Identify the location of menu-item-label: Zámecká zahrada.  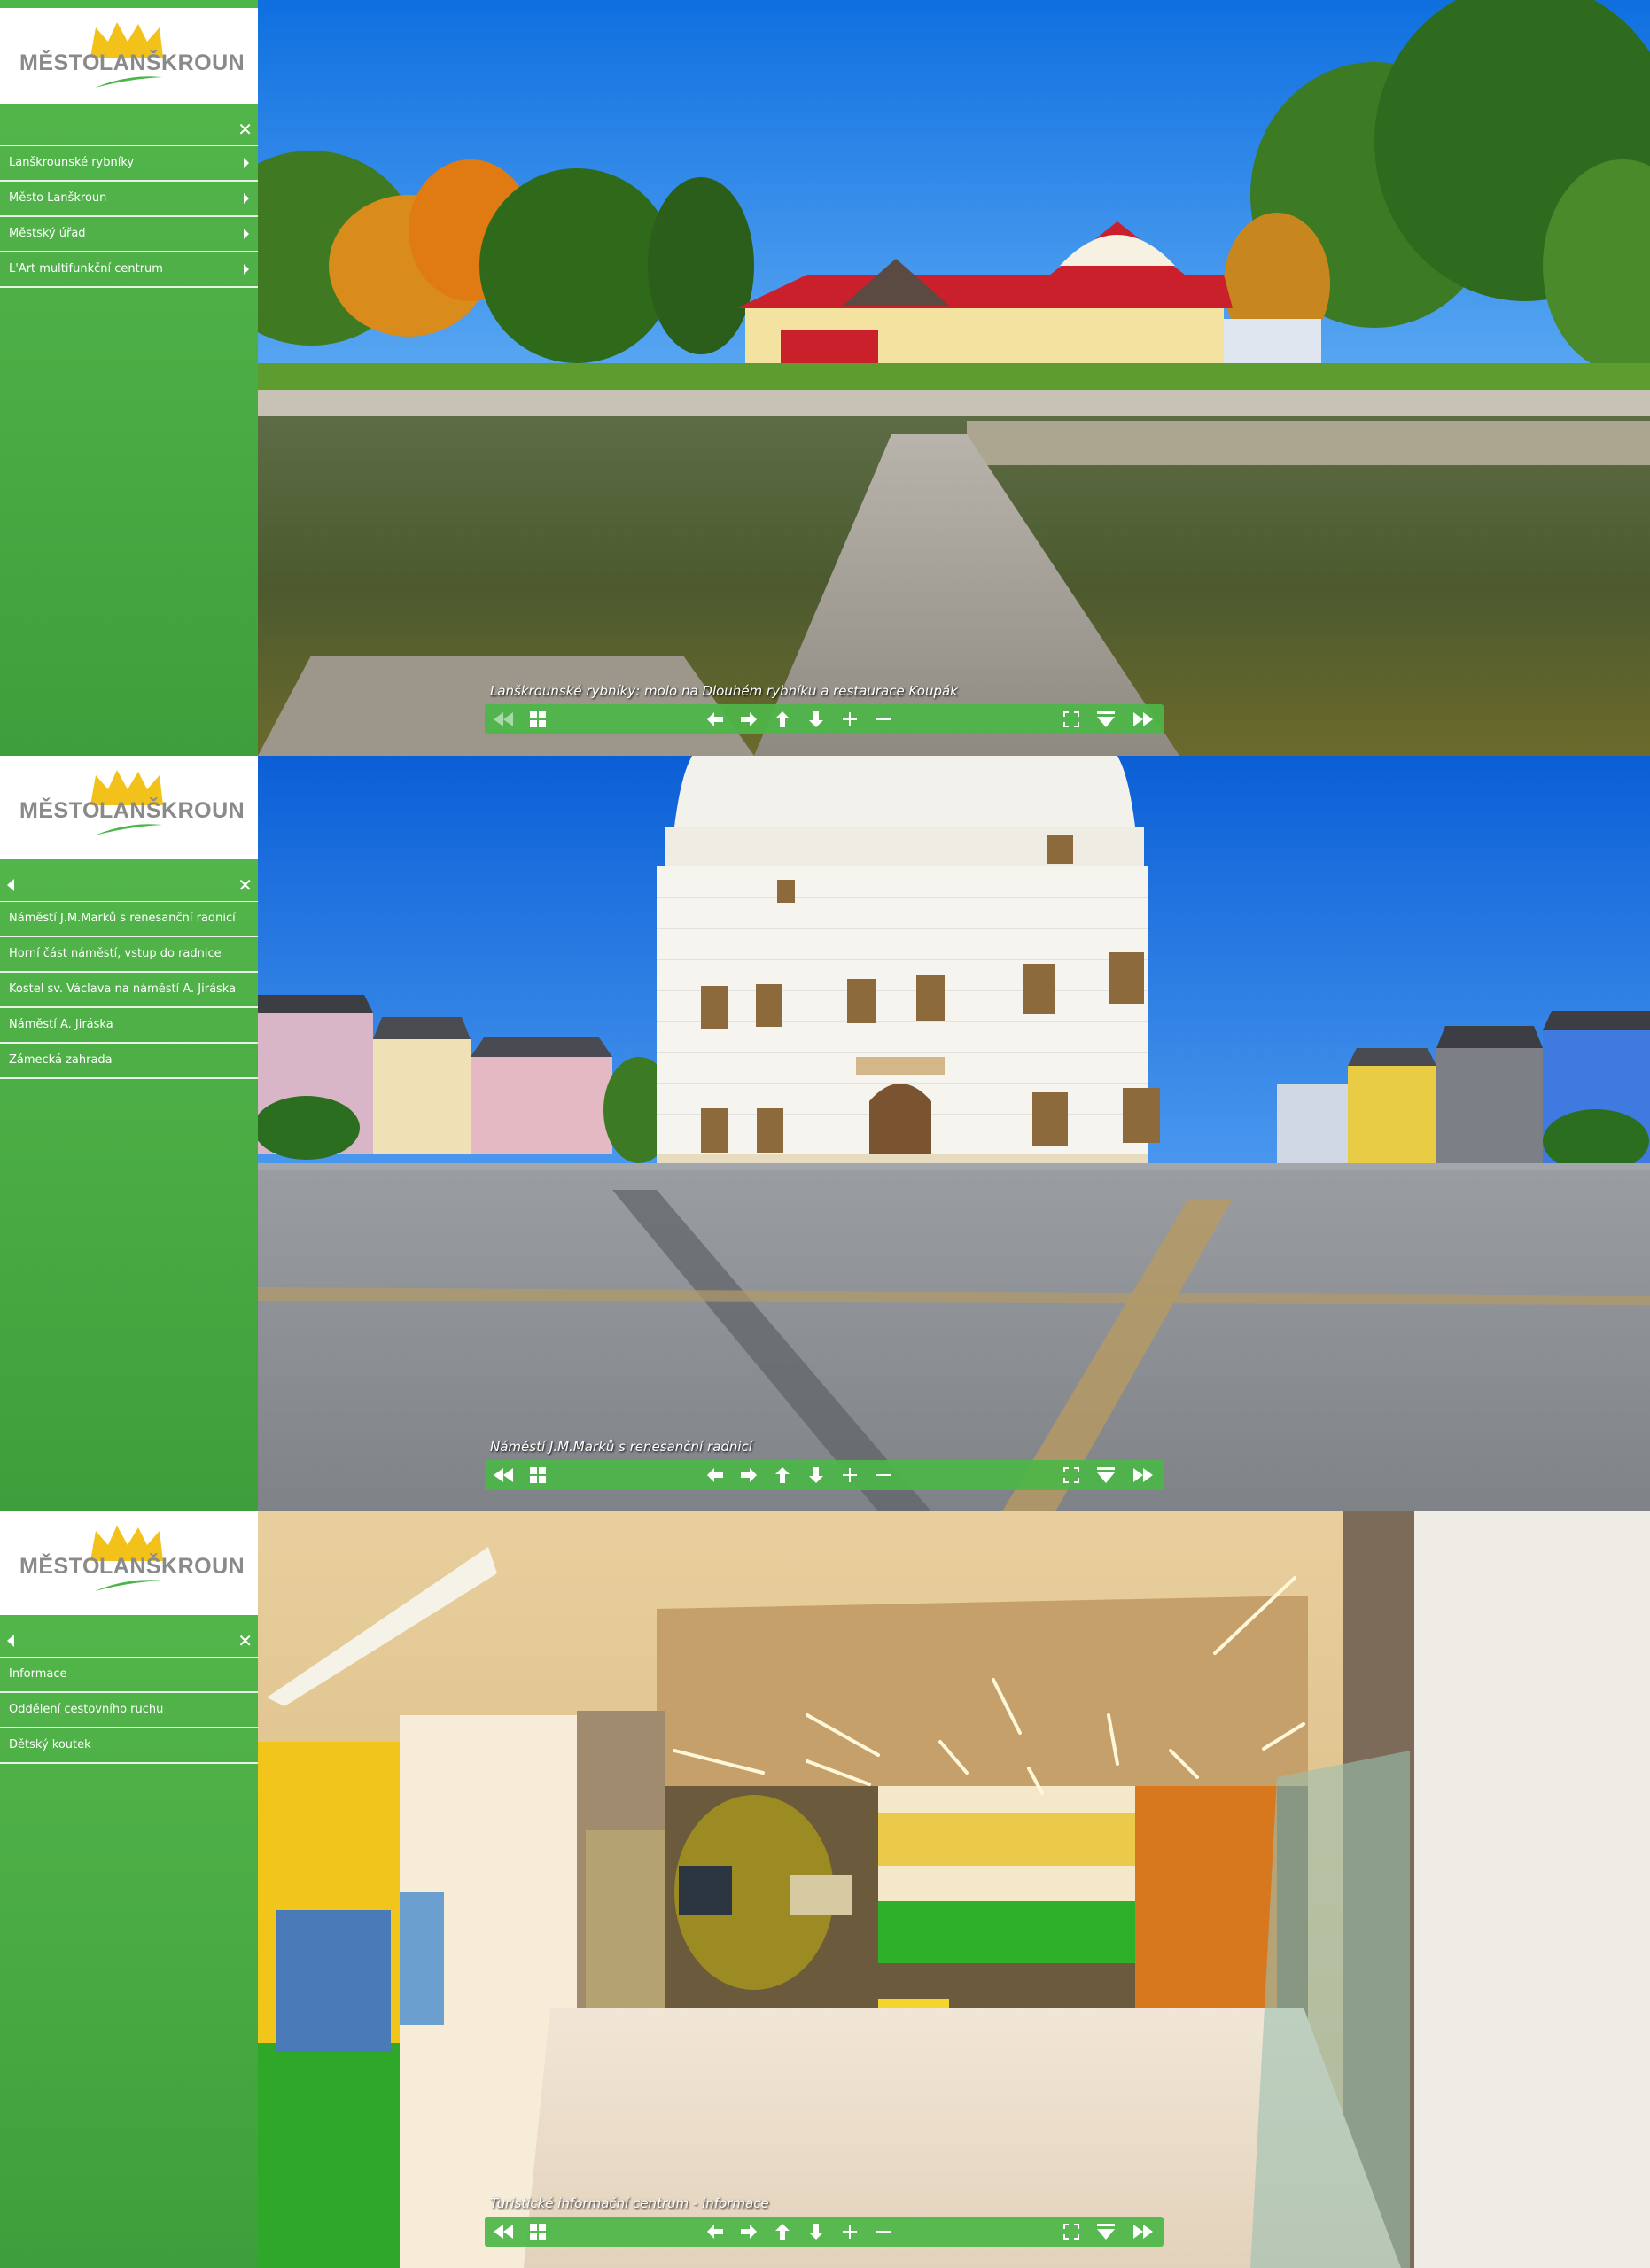
(61, 1060).